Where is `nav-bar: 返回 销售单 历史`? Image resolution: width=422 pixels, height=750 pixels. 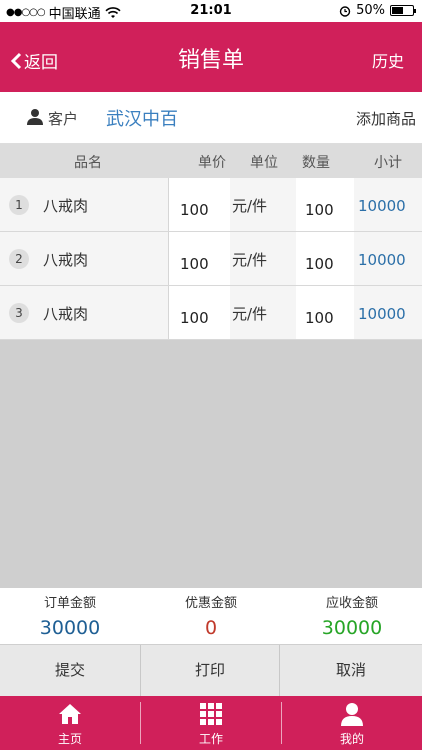 nav-bar: 返回 销售单 历史 is located at coordinates (211, 57).